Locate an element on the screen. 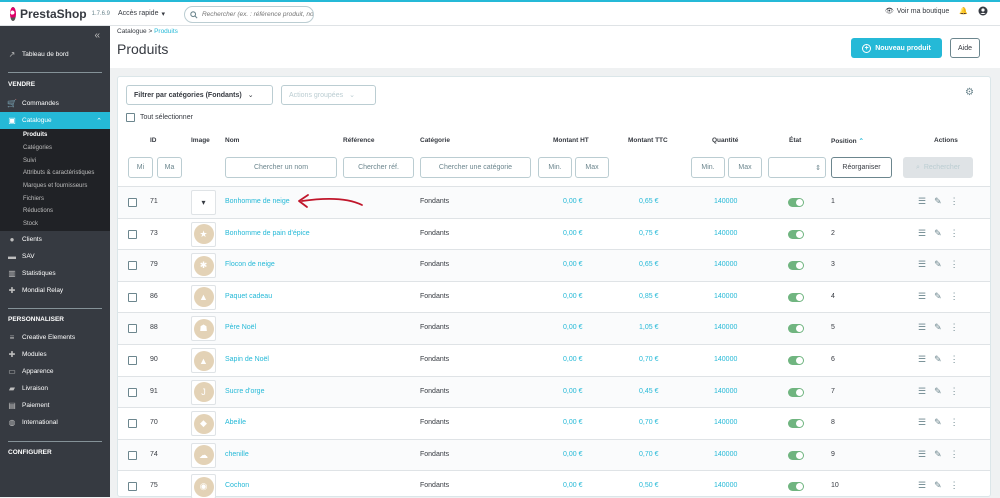  sidebar-subitem-categories: Catégories is located at coordinates (55, 148).